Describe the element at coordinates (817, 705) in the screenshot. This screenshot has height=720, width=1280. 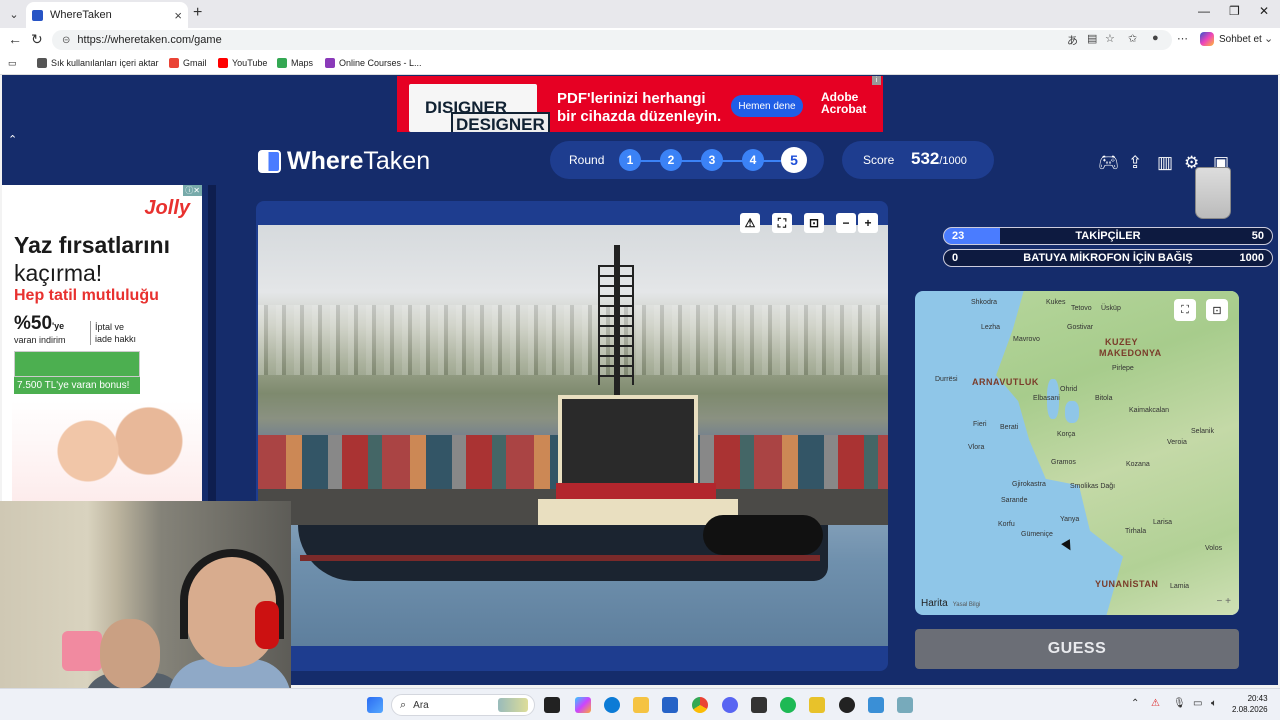
I see `notes-icon` at that location.